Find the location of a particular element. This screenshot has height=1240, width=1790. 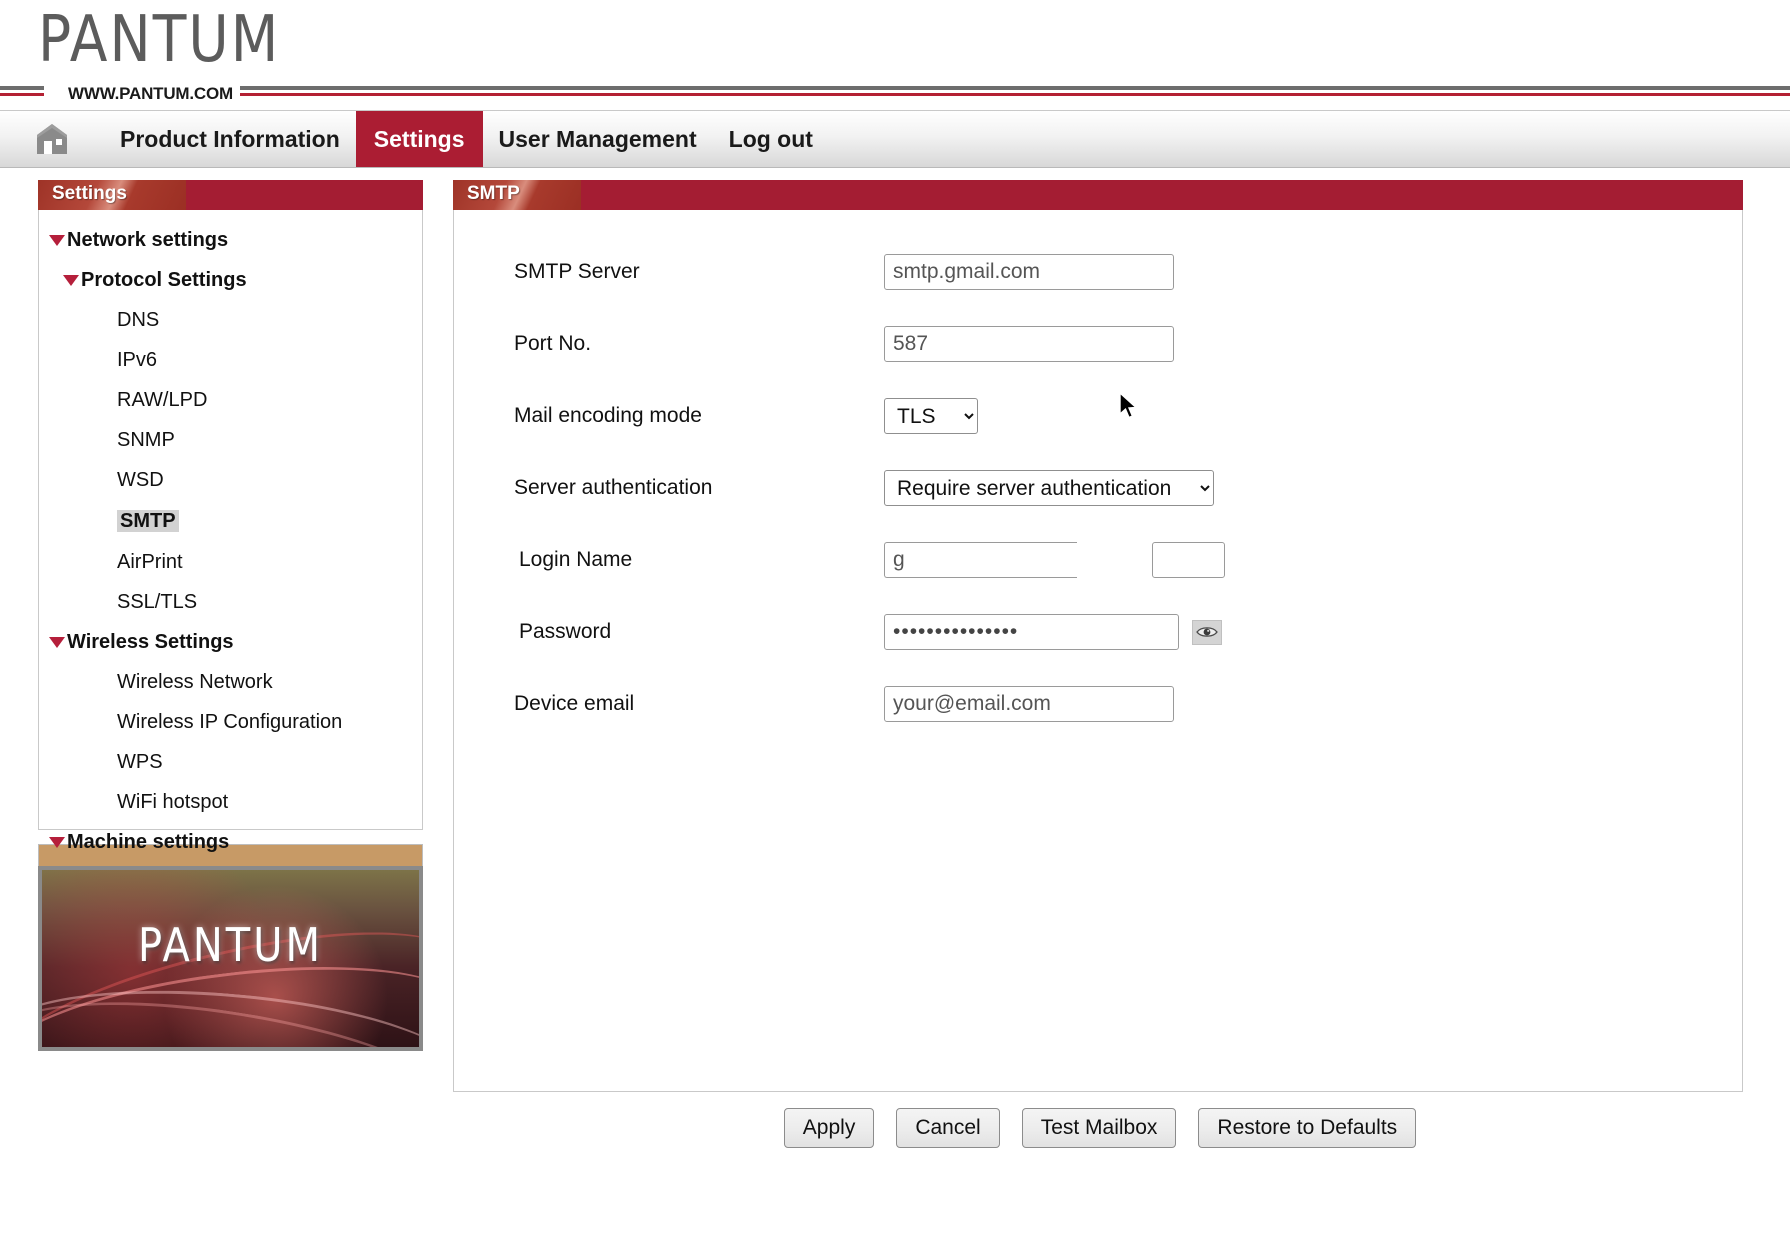

sidebar-item-wifi-hotspot: WiFi hotspot is located at coordinates (230, 802).